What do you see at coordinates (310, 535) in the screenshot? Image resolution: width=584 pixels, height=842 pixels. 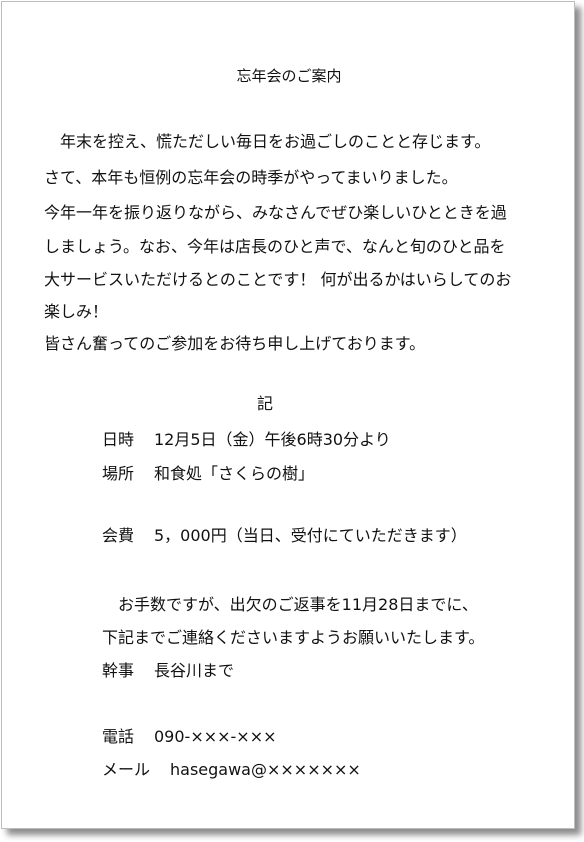 I see `fee-value: 5，000円（当日、受付にていただきます）` at bounding box center [310, 535].